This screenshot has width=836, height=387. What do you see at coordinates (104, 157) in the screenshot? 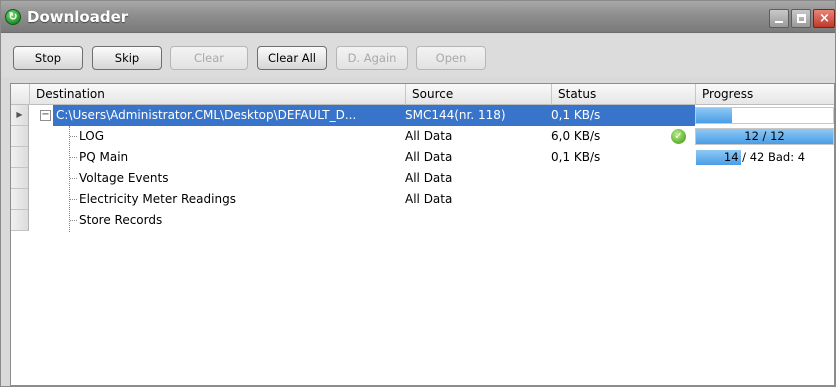
I see `destination-cell: PQ Main` at bounding box center [104, 157].